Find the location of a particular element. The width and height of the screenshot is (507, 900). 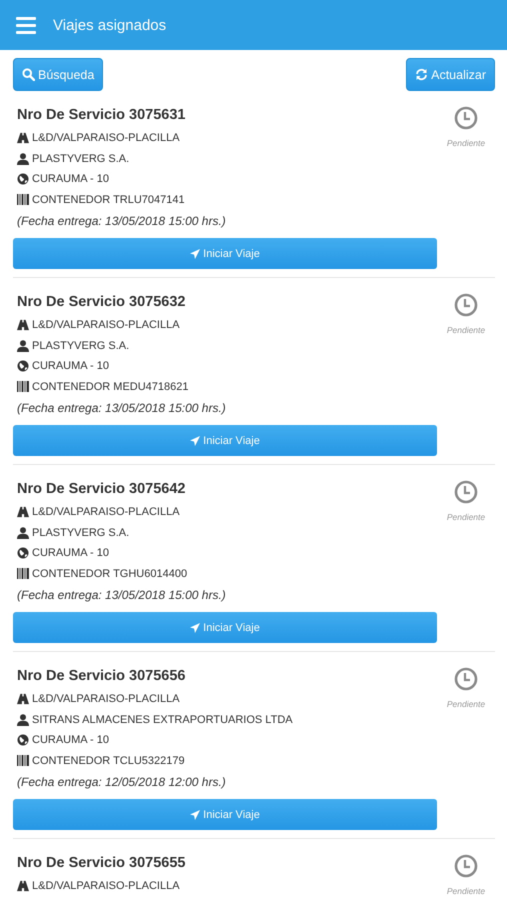

service-title: Nro De Servicio 3075656 is located at coordinates (101, 676).